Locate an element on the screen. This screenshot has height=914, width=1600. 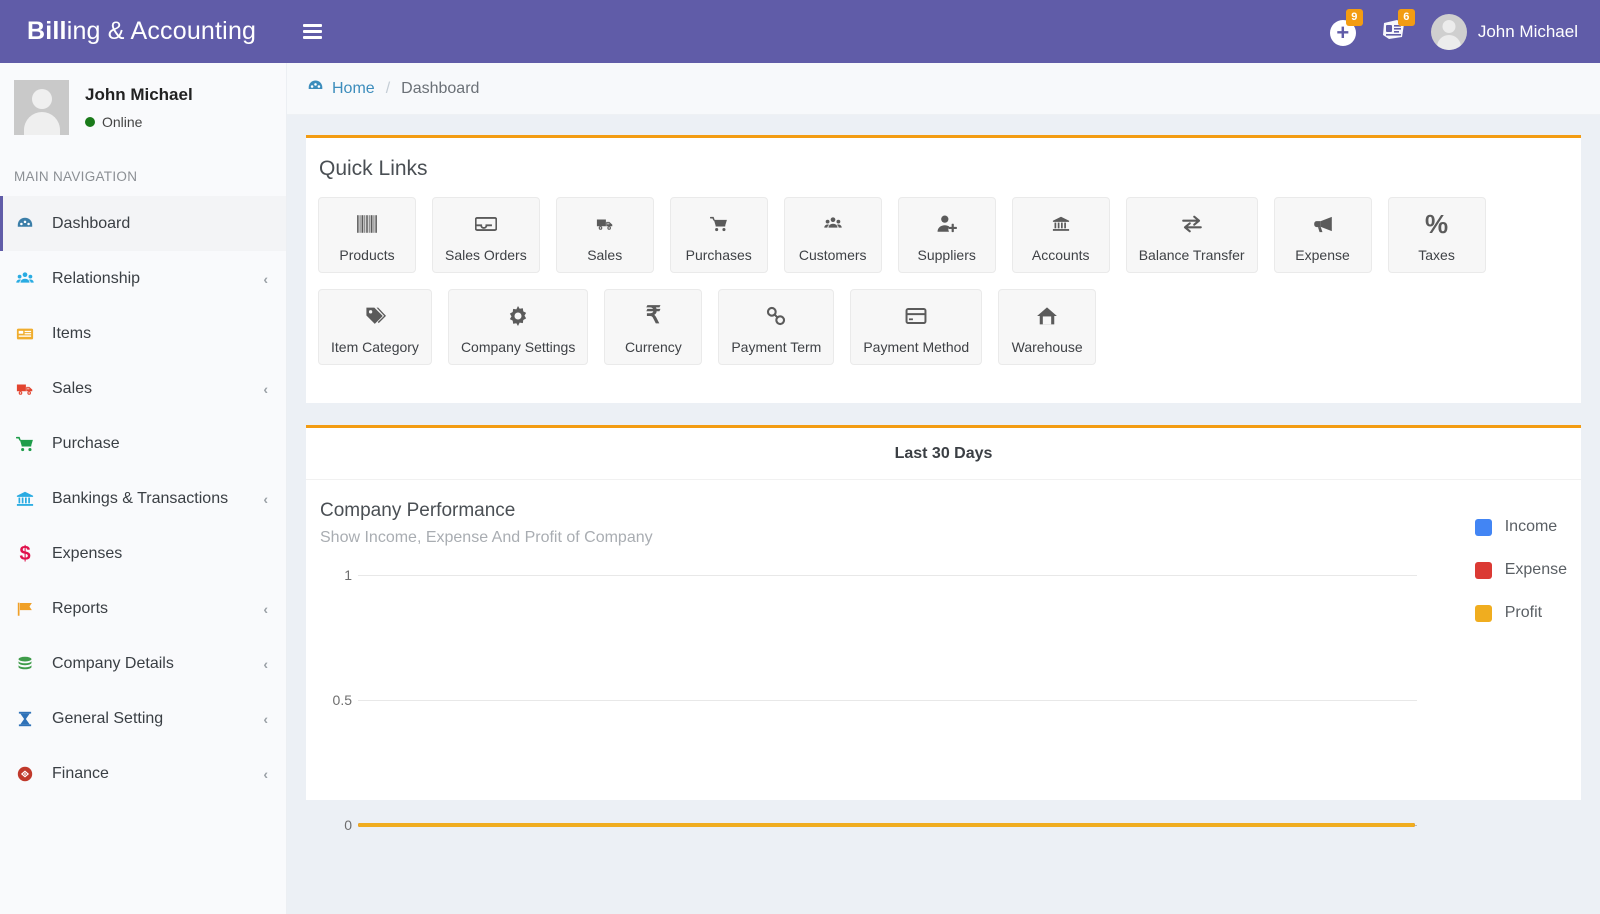
quick-link-balance-transfer: Balance Transfer is located at coordinates (1191, 235).